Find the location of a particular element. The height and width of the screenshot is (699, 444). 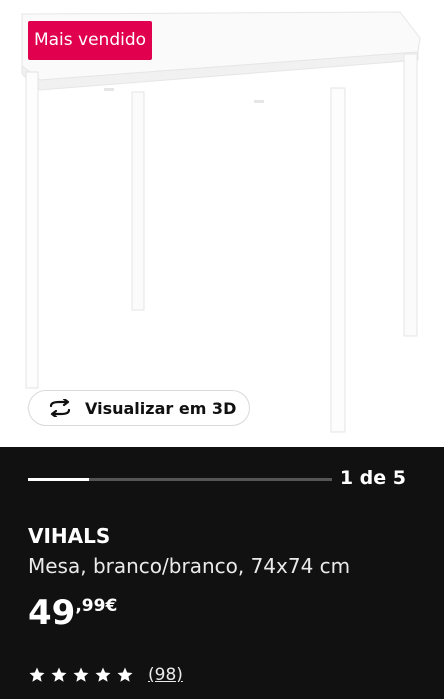

reviews-count-link: (98) is located at coordinates (165, 675).